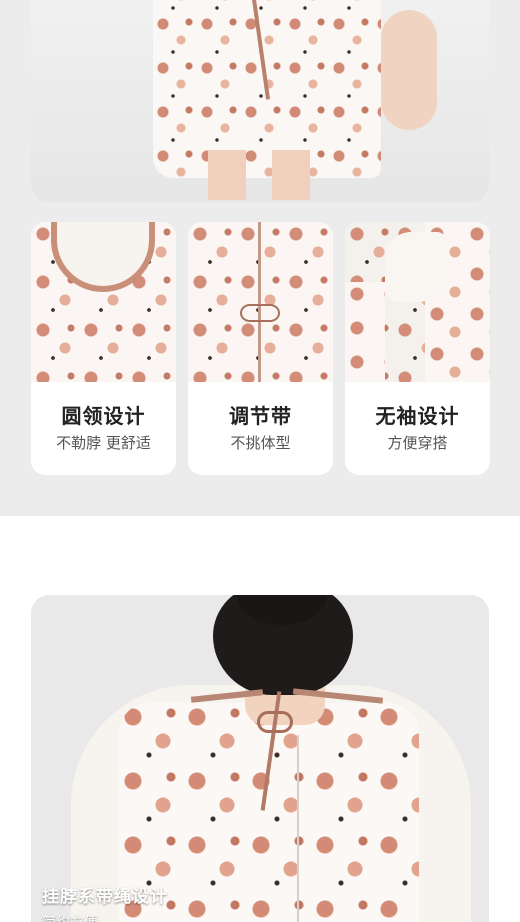 Image resolution: width=520 pixels, height=922 pixels. I want to click on feature-card-sleeveless: 无袖设计 方便穿搭, so click(417, 348).